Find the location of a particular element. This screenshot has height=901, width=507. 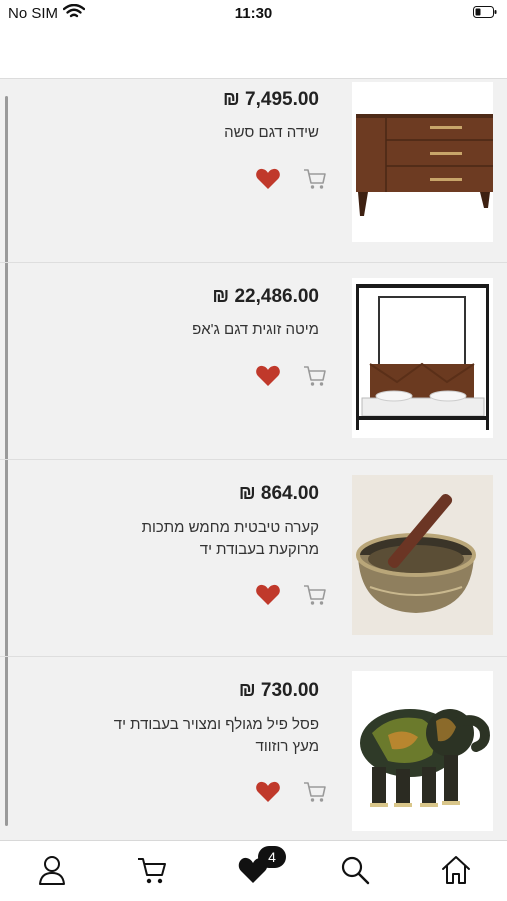

dresser-image is located at coordinates (422, 162).